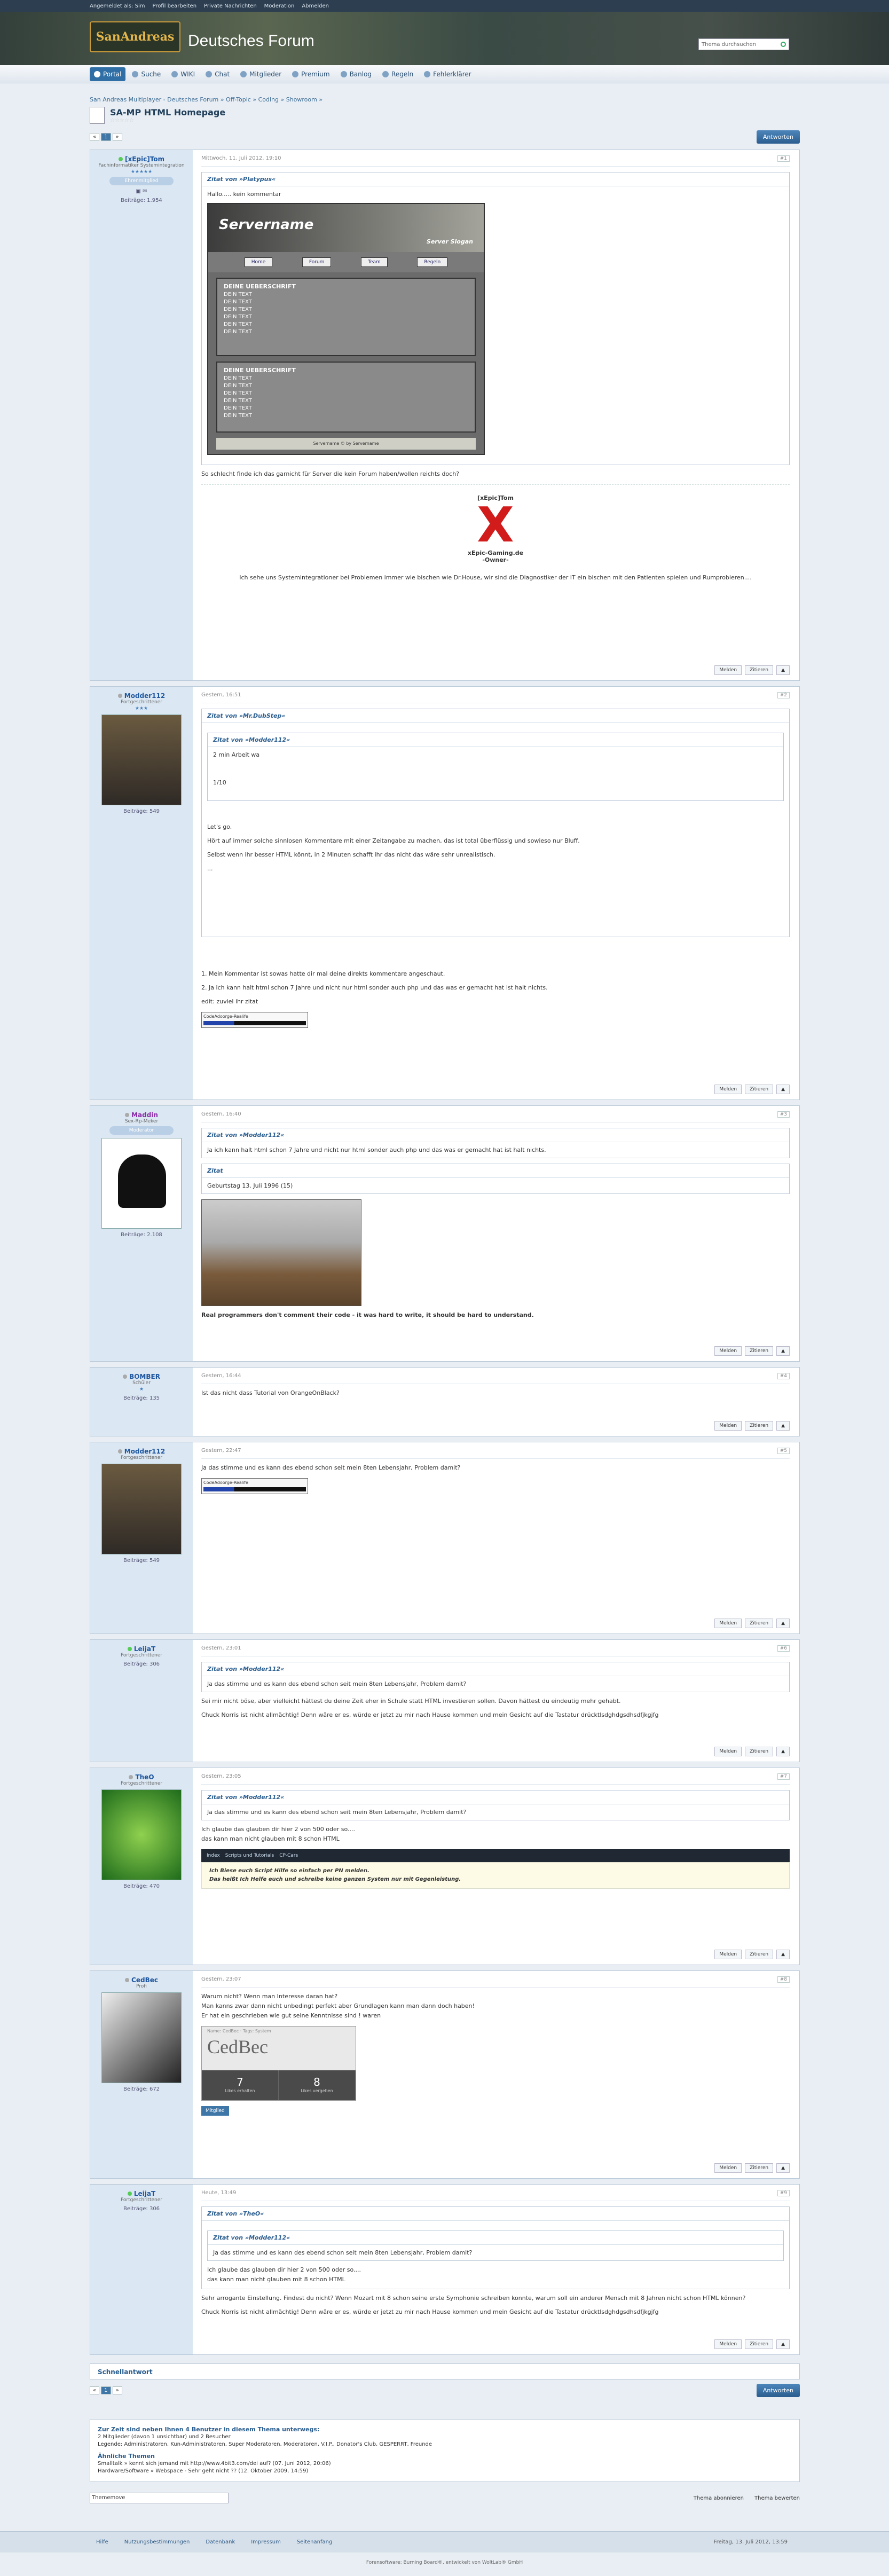  I want to click on post-number: #1, so click(783, 158).